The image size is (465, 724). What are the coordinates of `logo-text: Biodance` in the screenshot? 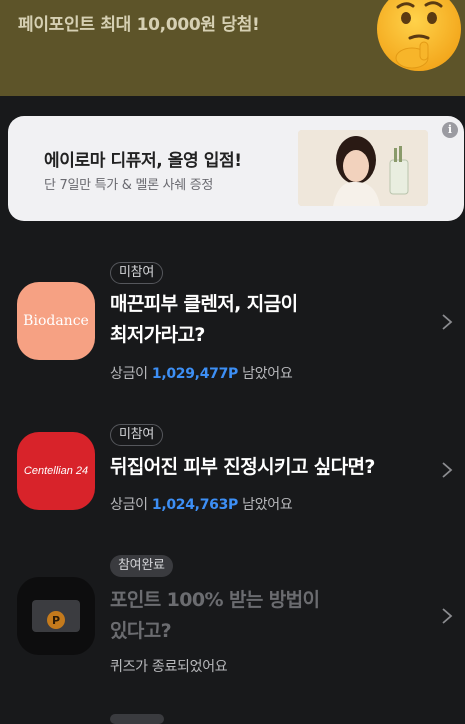 It's located at (56, 321).